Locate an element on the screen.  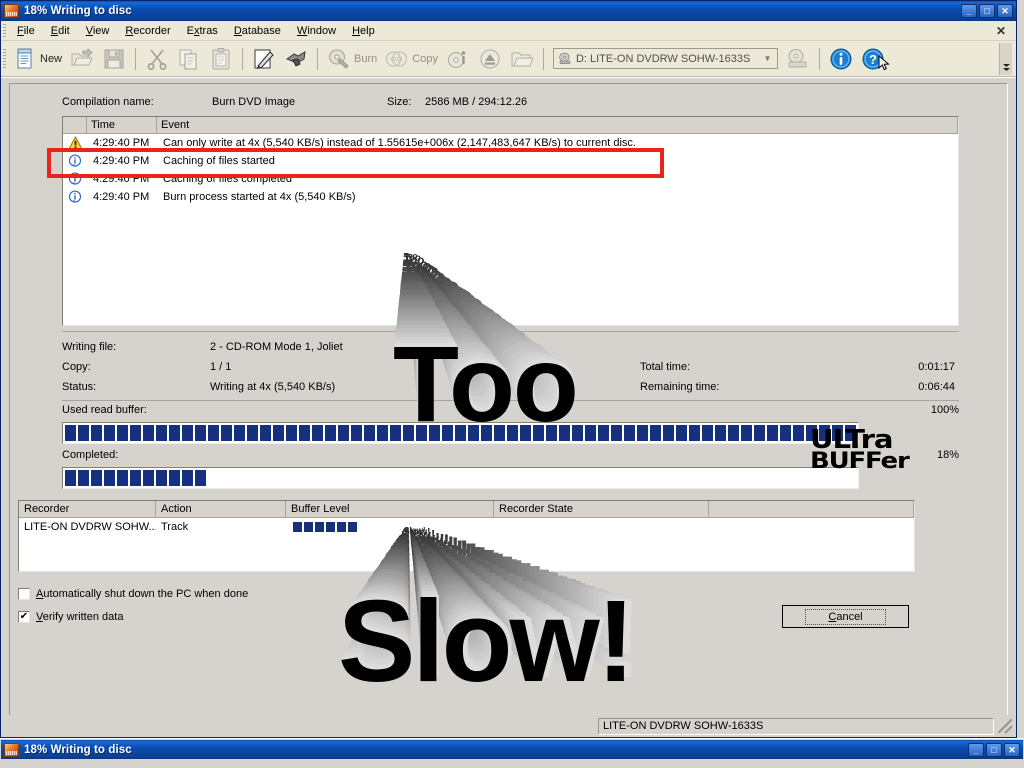
edit-compilation-button is located at coordinates (264, 59).